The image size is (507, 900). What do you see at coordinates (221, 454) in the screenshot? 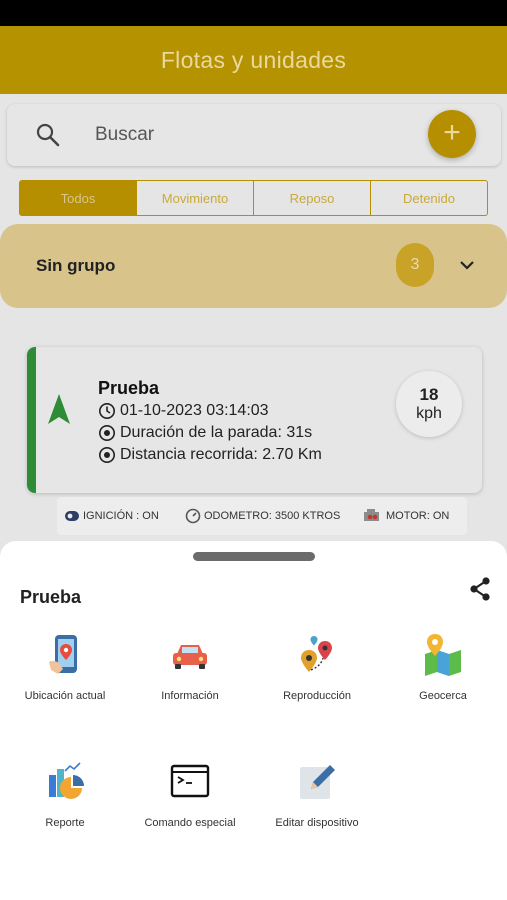
I see `distance-traveled: Distancia recorrida: 2.70 Km` at bounding box center [221, 454].